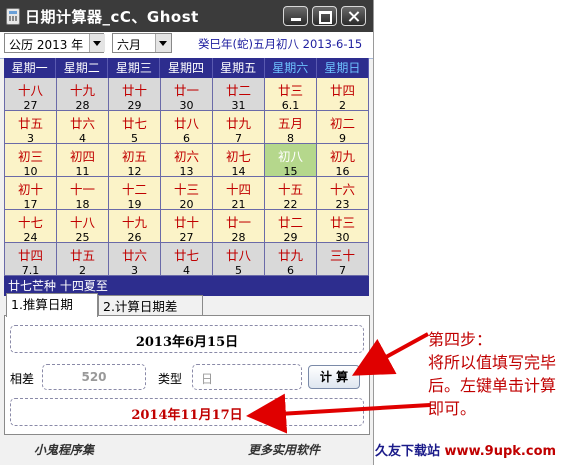  I want to click on annotation-line: 即可。, so click(452, 408).